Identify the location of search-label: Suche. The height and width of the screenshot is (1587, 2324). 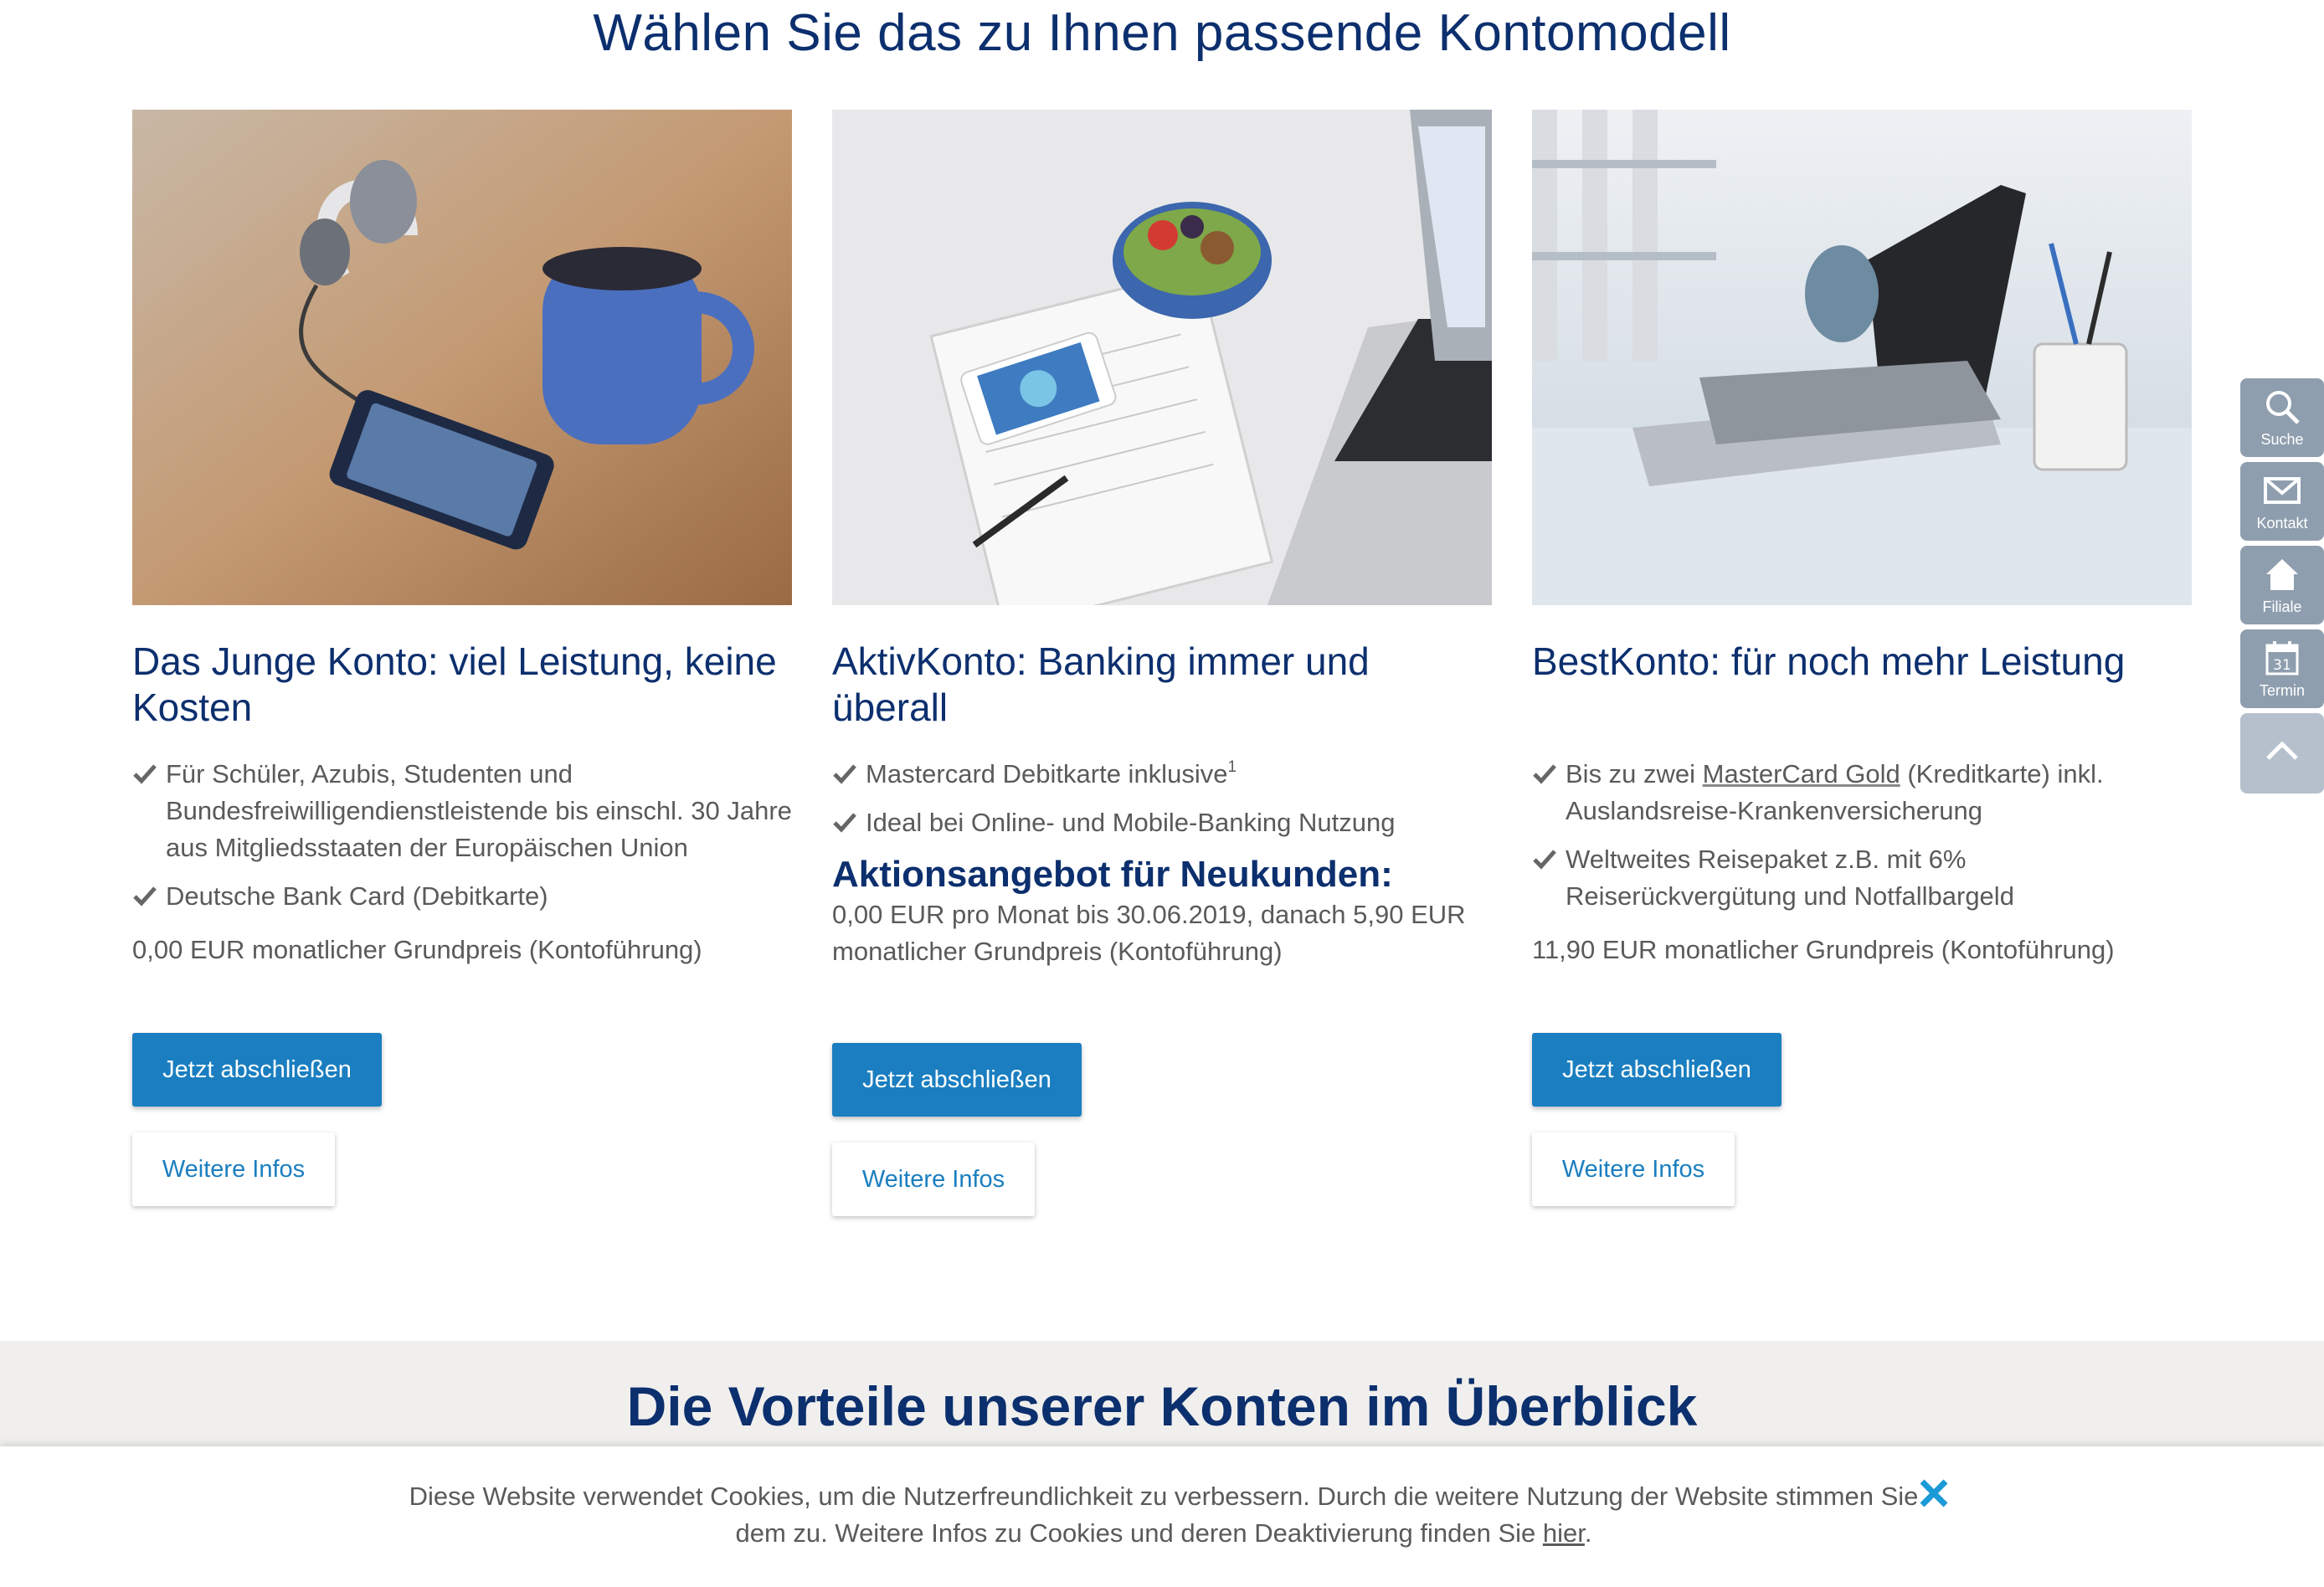
(2282, 439).